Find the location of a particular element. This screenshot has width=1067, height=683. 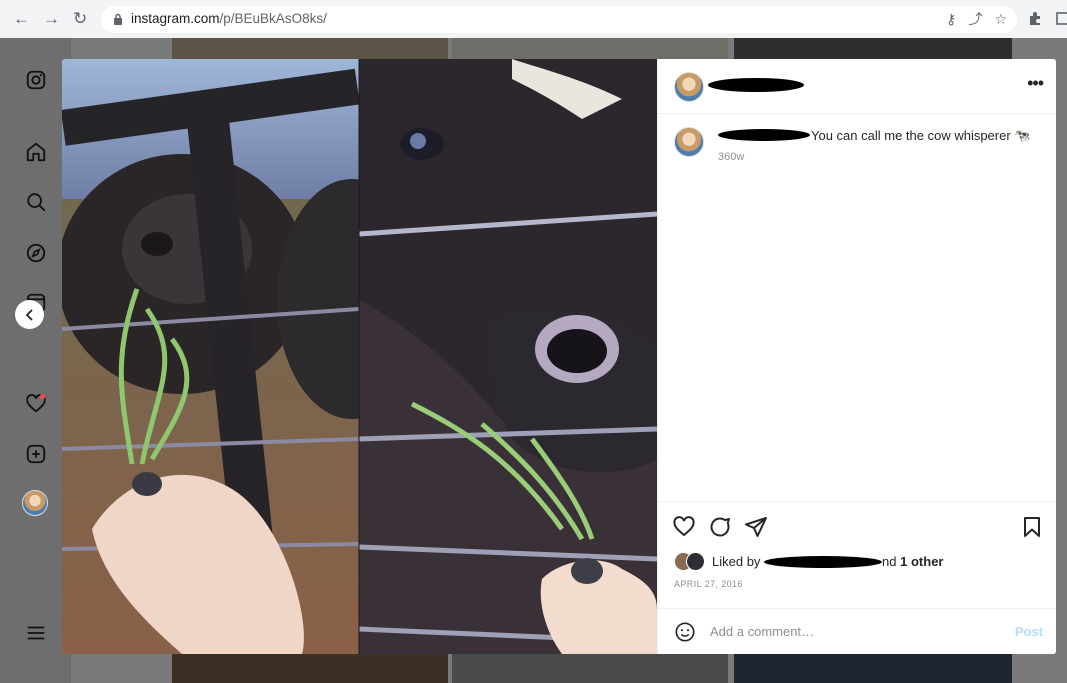

instagram-logo-icon is located at coordinates (36, 80).